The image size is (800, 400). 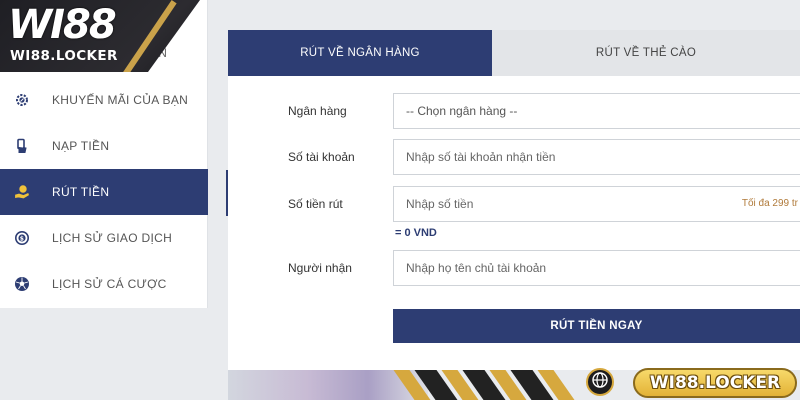 What do you see at coordinates (646, 53) in the screenshot?
I see `tab-withdraw-to-card: RÚT VỀ THẺ CÀO` at bounding box center [646, 53].